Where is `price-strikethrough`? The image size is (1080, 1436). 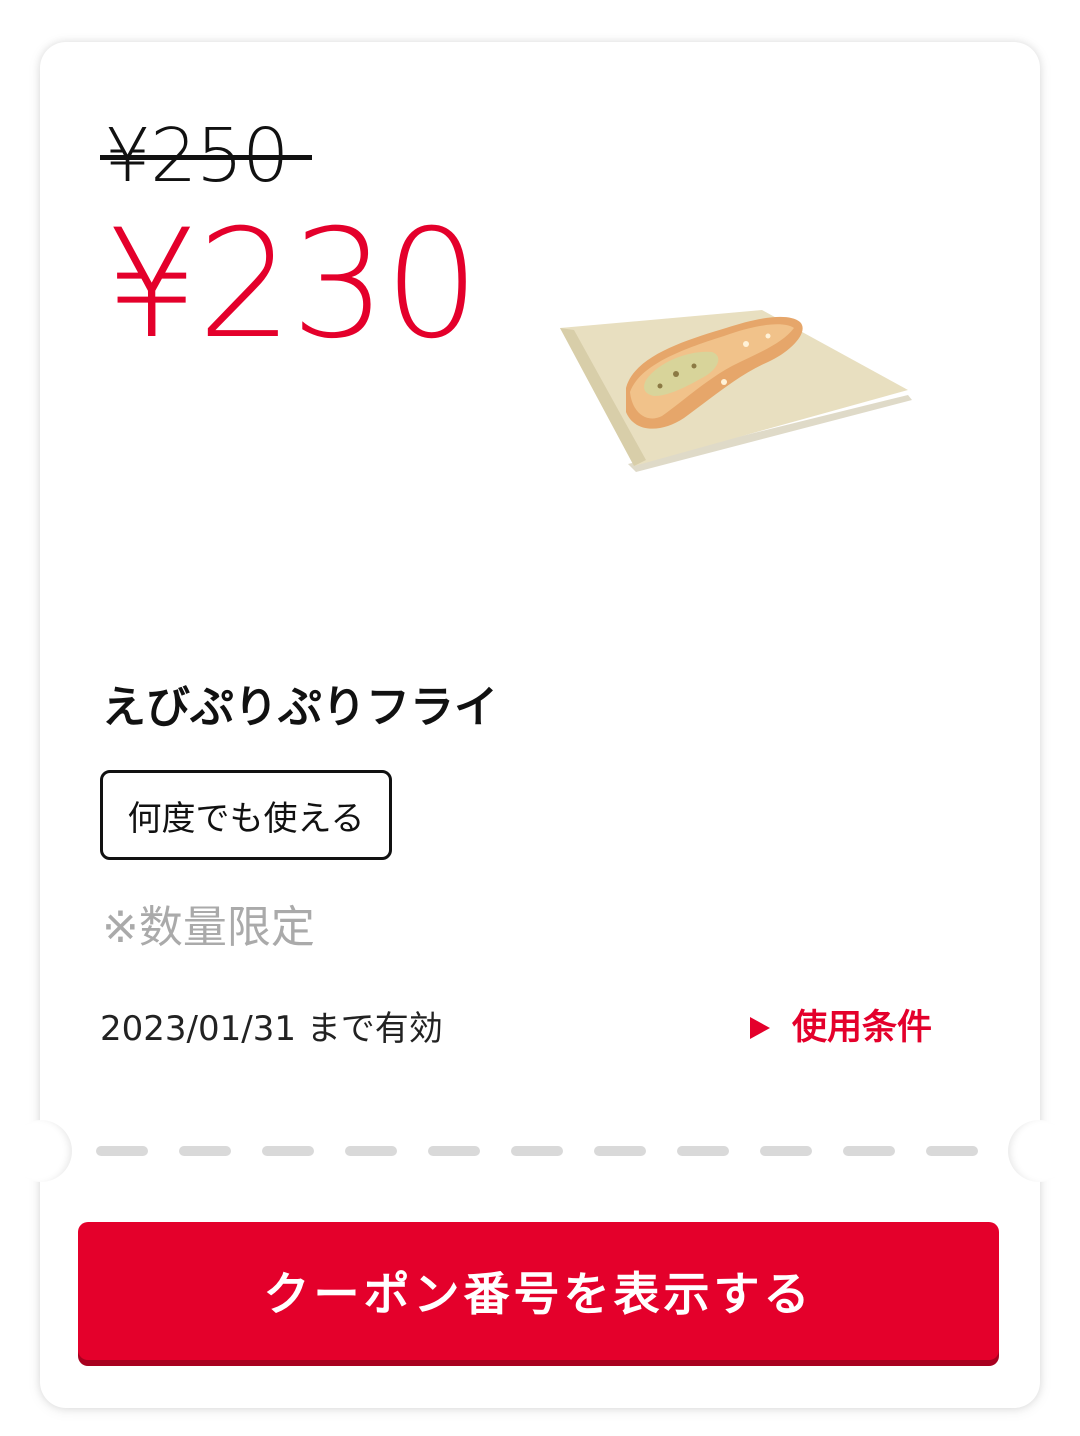 price-strikethrough is located at coordinates (206, 157).